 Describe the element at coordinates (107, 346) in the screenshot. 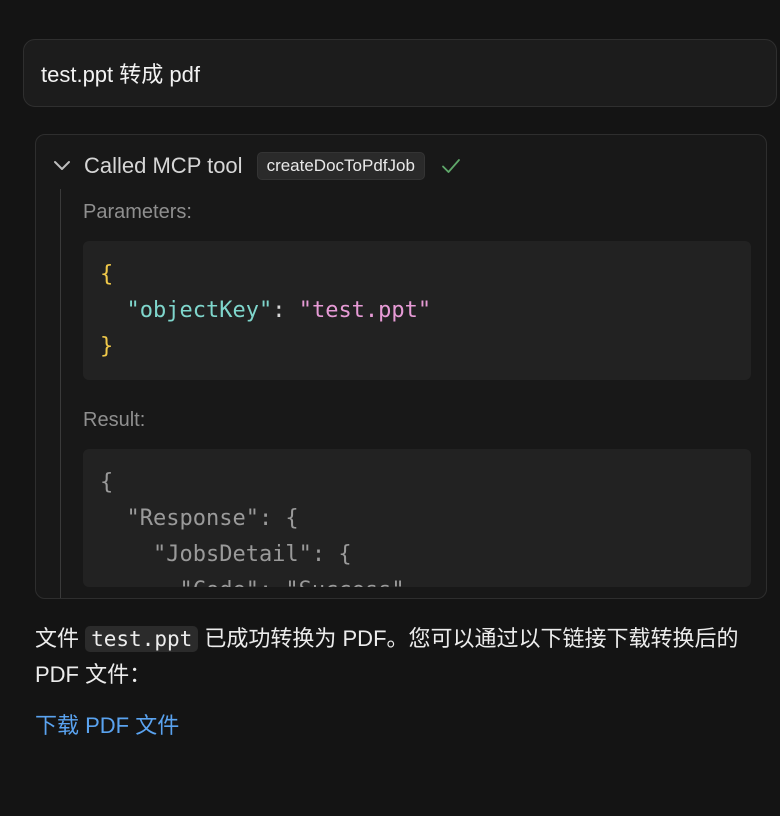

I see `code-close-brace: }` at that location.